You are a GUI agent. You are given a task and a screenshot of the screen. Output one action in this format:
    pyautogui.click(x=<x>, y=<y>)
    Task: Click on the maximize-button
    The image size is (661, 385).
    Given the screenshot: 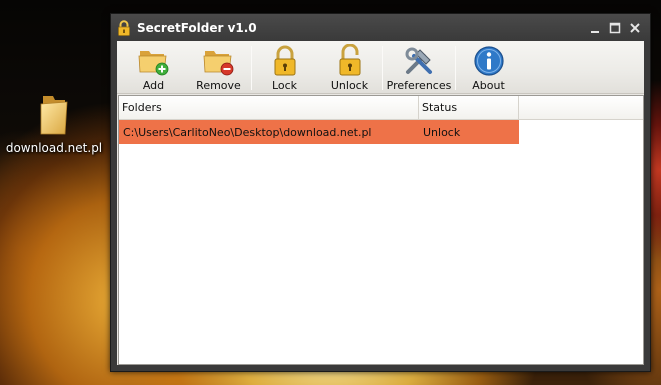 What is the action you would take?
    pyautogui.click(x=615, y=28)
    